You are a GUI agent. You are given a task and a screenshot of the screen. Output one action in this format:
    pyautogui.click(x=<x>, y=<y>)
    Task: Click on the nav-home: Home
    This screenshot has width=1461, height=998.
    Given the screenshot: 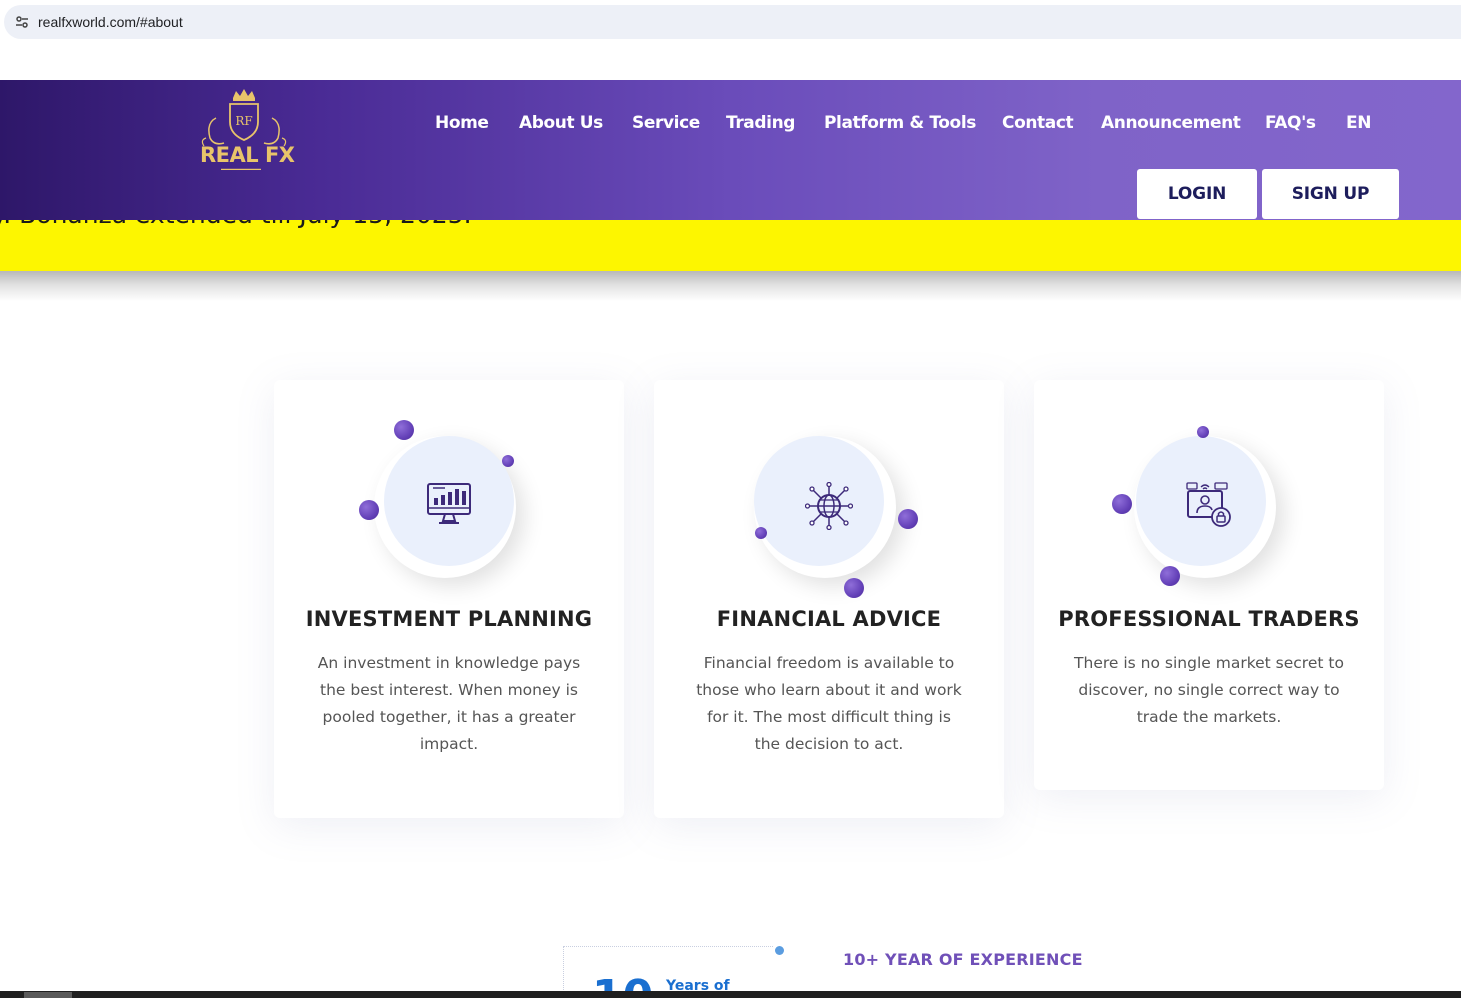 What is the action you would take?
    pyautogui.click(x=462, y=123)
    